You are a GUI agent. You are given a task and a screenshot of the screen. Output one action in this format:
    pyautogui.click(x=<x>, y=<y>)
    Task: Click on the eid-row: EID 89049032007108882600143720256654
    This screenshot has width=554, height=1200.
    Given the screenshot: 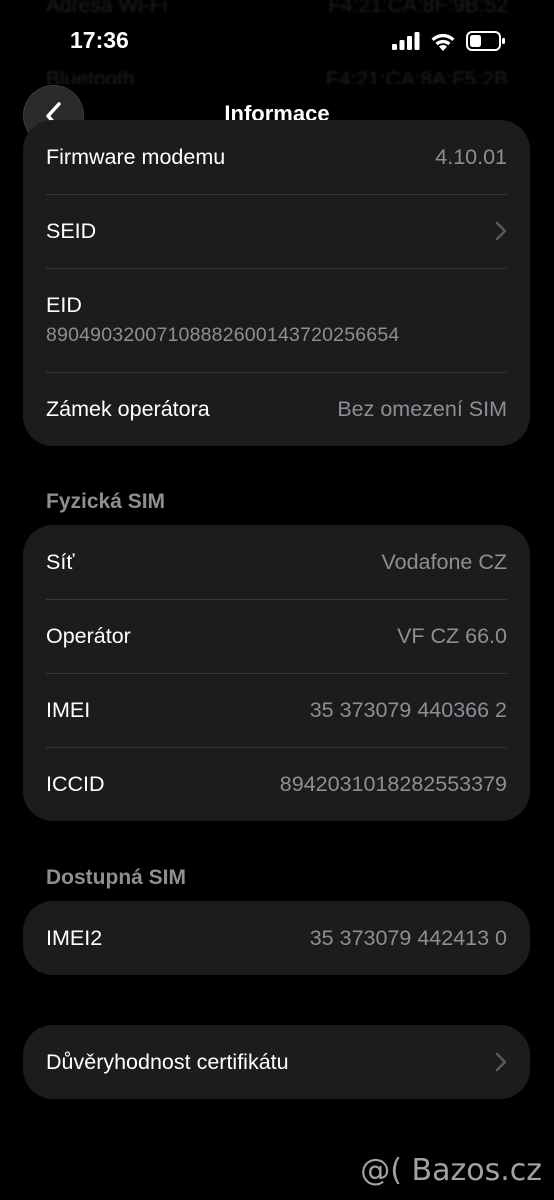 What is the action you would take?
    pyautogui.click(x=276, y=320)
    